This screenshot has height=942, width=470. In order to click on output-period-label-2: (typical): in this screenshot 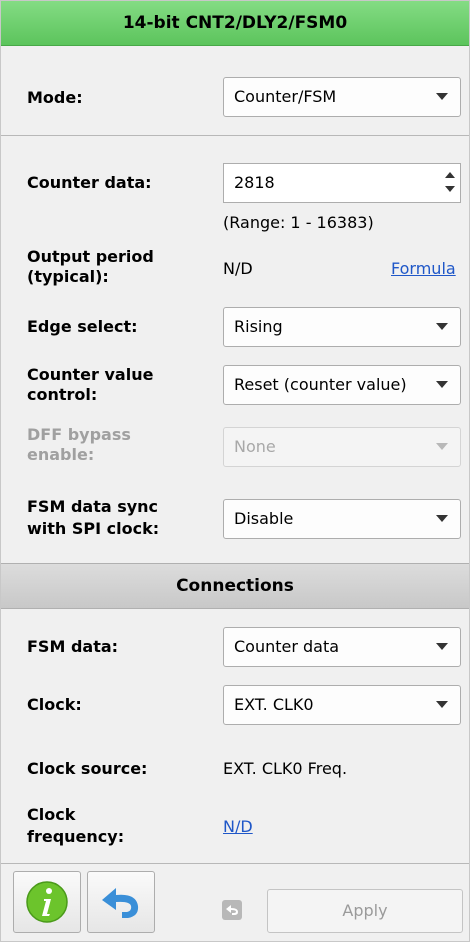, I will do `click(68, 276)`.